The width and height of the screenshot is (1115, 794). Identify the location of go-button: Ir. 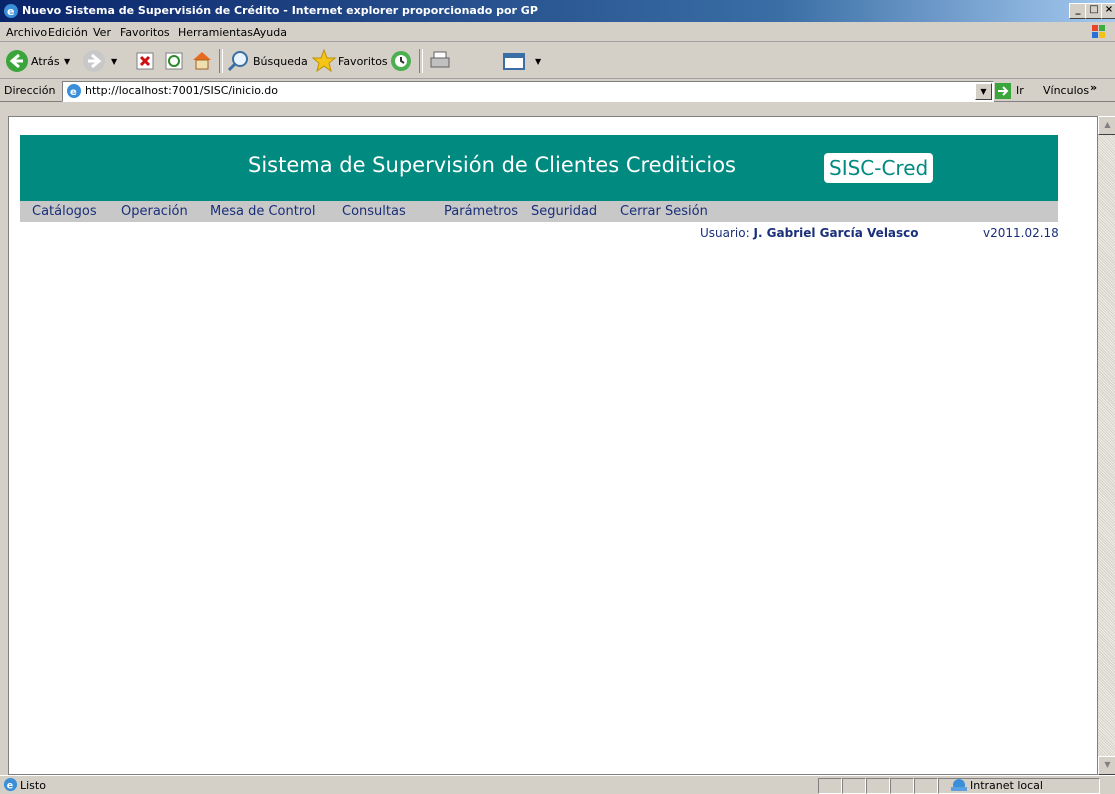
(1020, 90).